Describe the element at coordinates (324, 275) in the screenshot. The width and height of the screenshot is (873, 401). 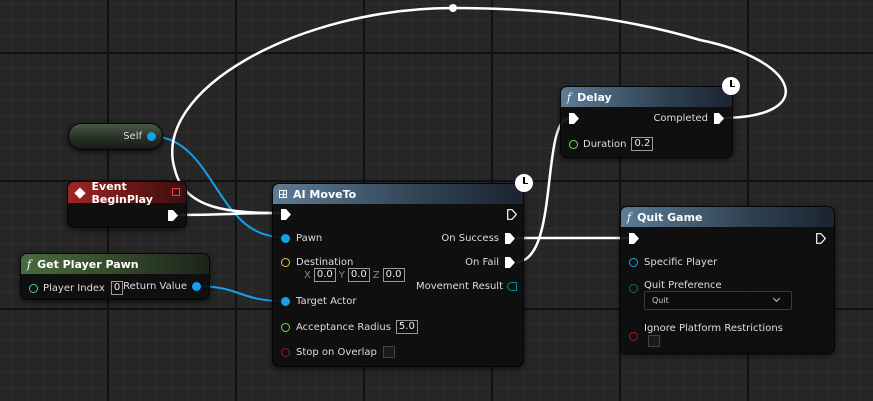
I see `dest-x-input: 0.0` at that location.